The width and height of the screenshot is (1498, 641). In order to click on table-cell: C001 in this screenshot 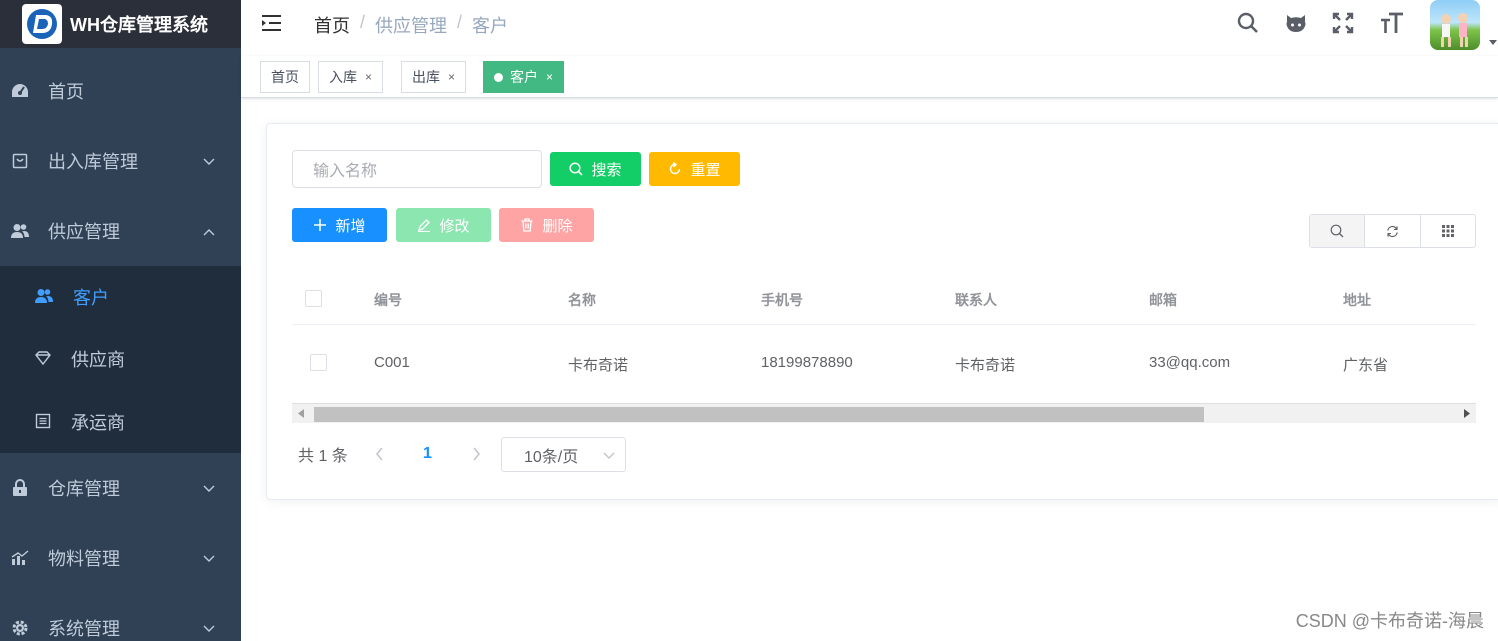, I will do `click(392, 362)`.